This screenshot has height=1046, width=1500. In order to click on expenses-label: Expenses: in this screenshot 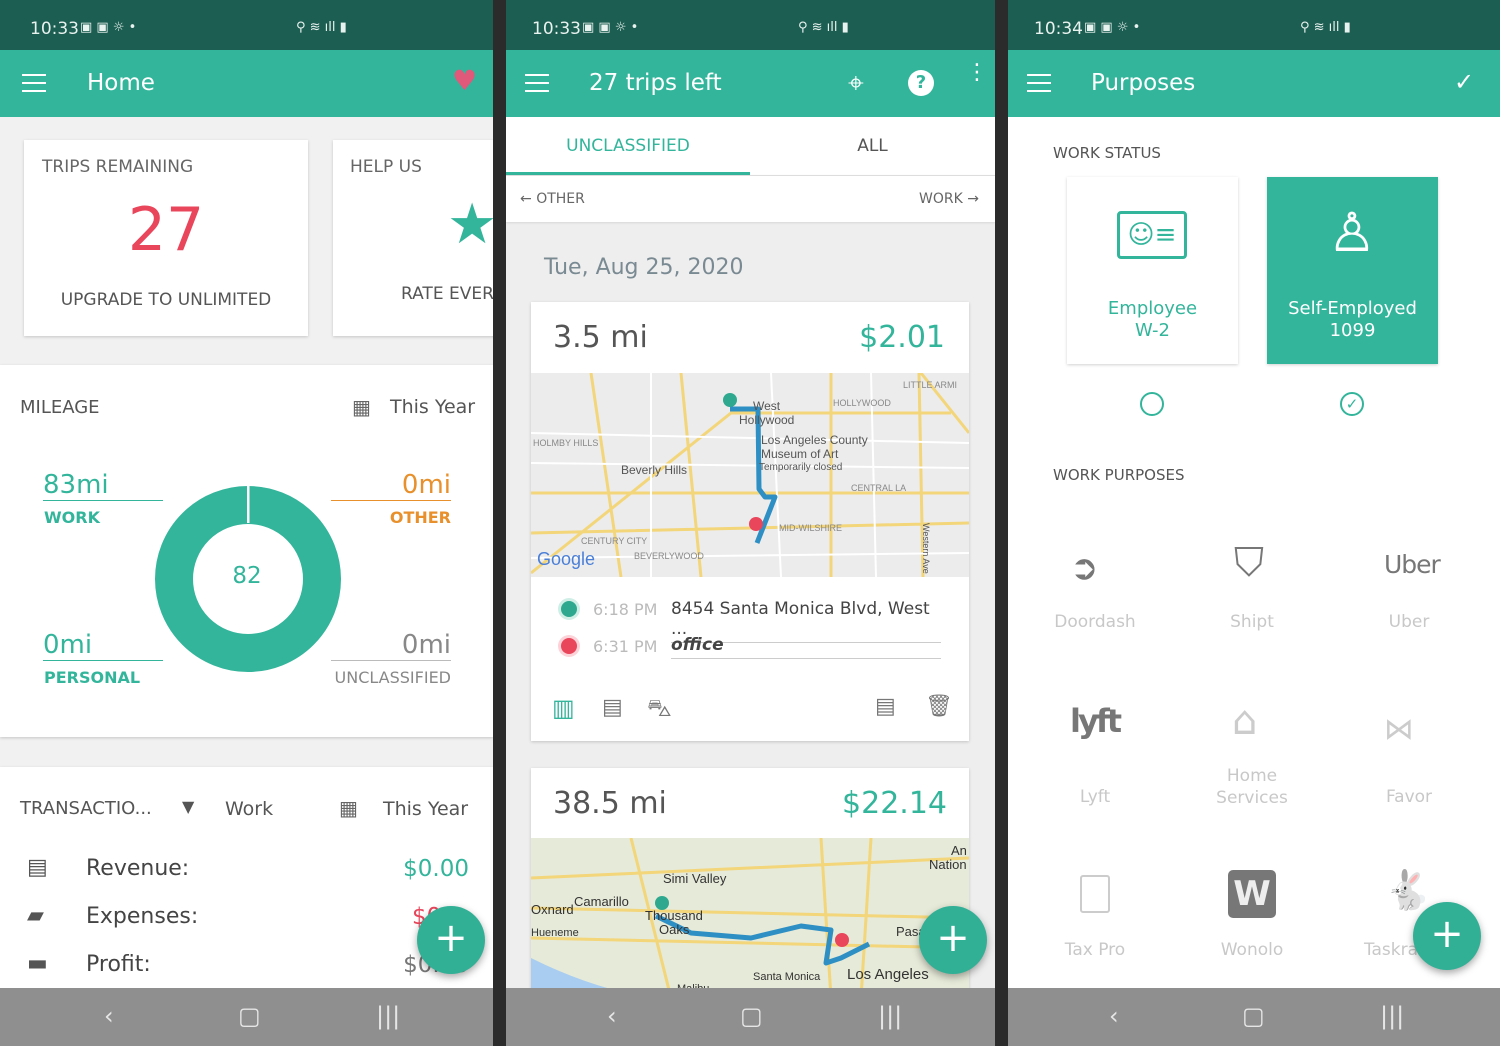, I will do `click(142, 916)`.